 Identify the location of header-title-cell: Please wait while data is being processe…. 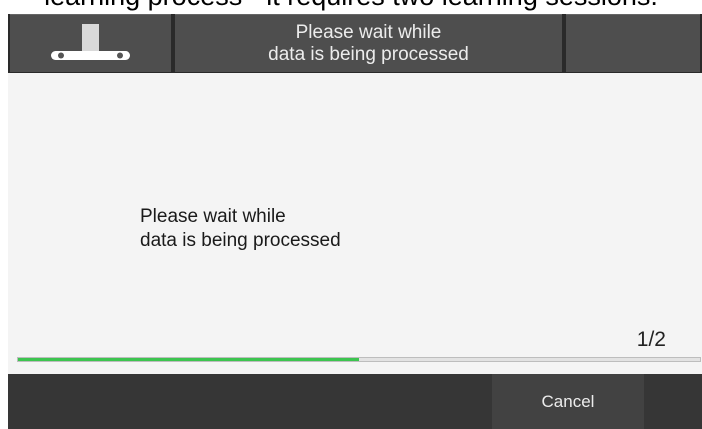
(368, 43).